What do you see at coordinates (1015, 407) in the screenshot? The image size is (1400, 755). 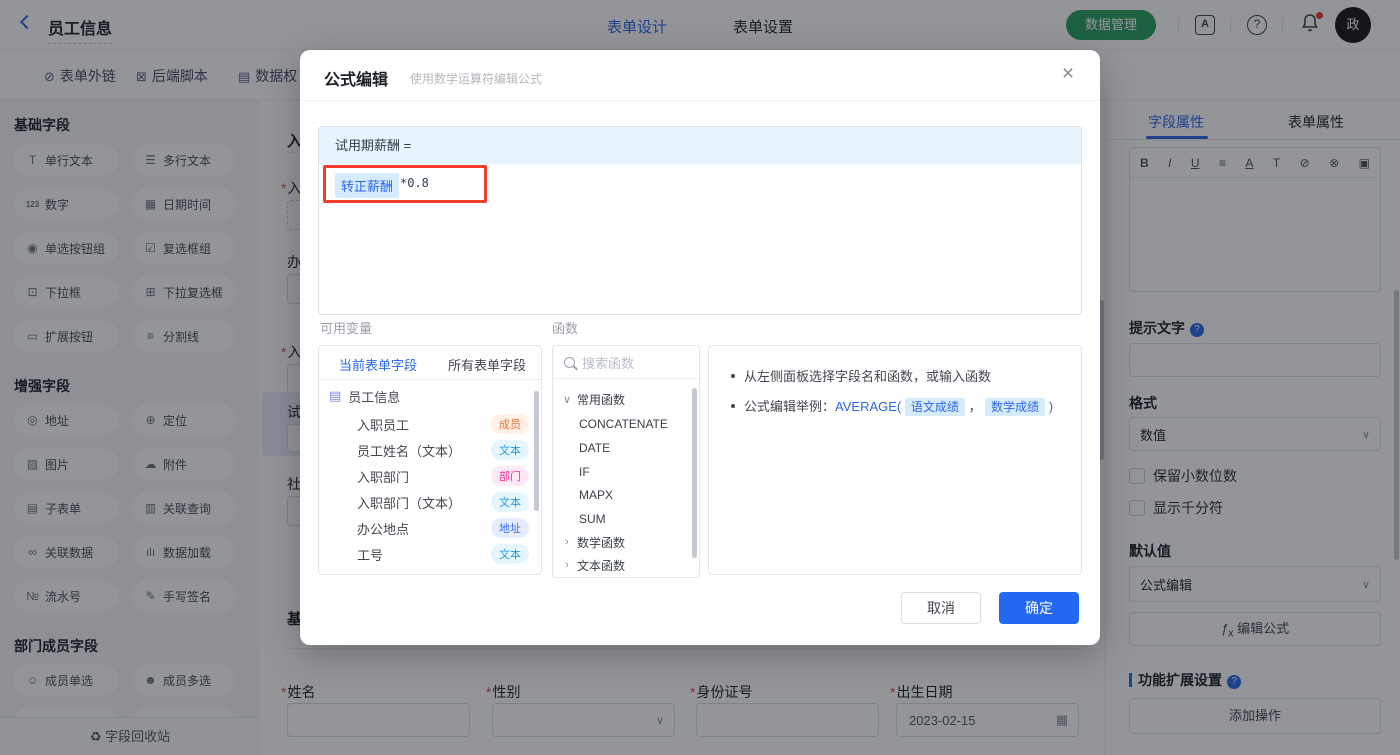 I see `example-chip: 数学成绩` at bounding box center [1015, 407].